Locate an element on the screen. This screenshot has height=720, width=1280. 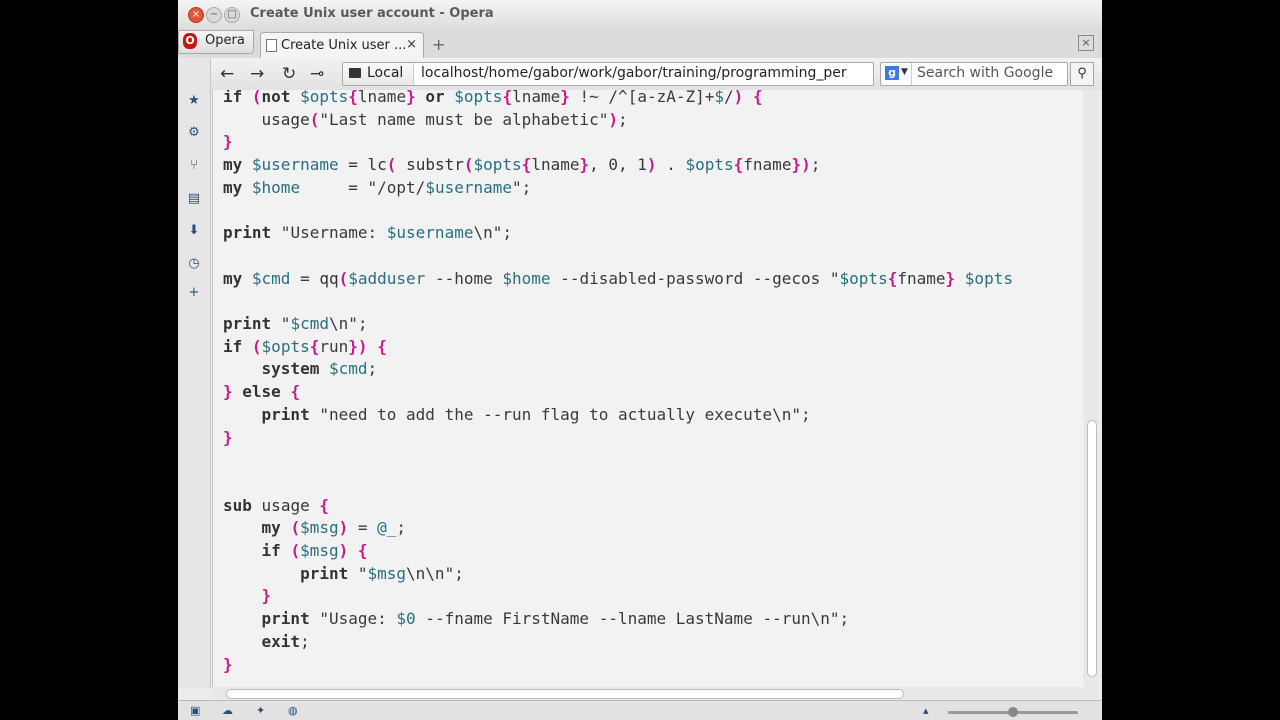
search-engine-selector: g ▼ is located at coordinates (896, 74).